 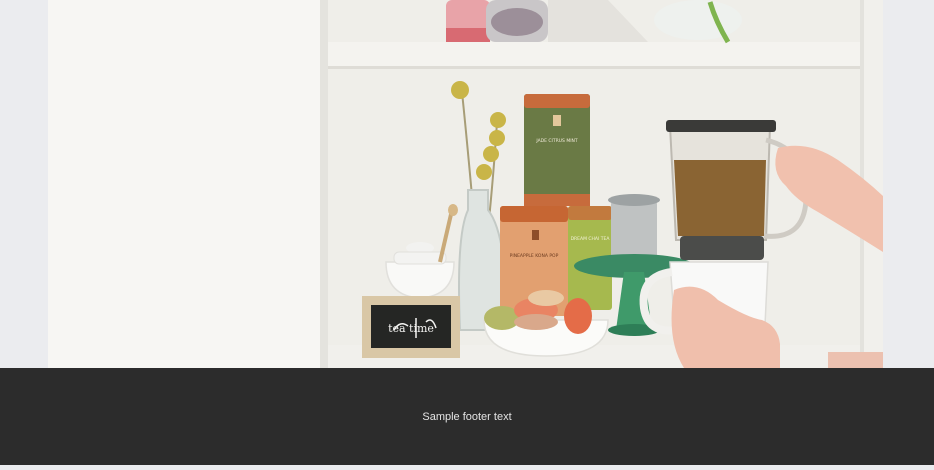 What do you see at coordinates (591, 239) in the screenshot?
I see `tin-right-label: DREAM CHAI TEA` at bounding box center [591, 239].